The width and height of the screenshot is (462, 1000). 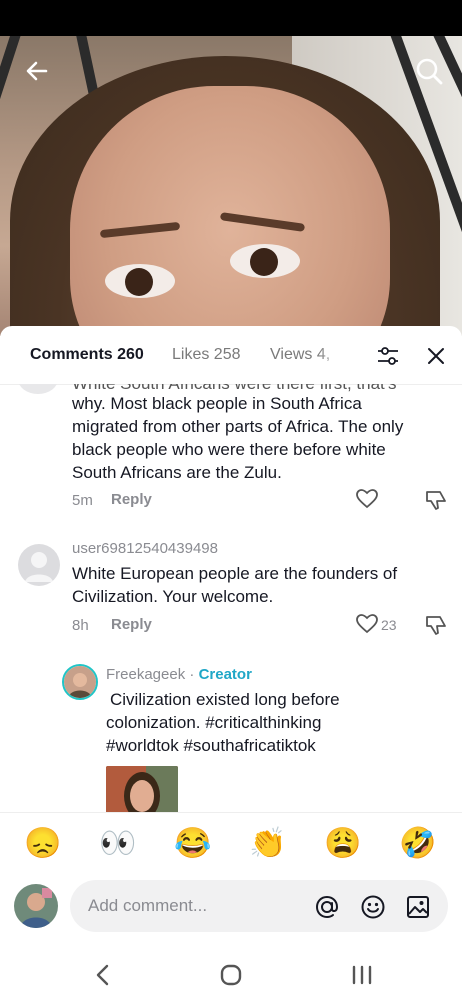 I want to click on smiley-icon, so click(x=373, y=907).